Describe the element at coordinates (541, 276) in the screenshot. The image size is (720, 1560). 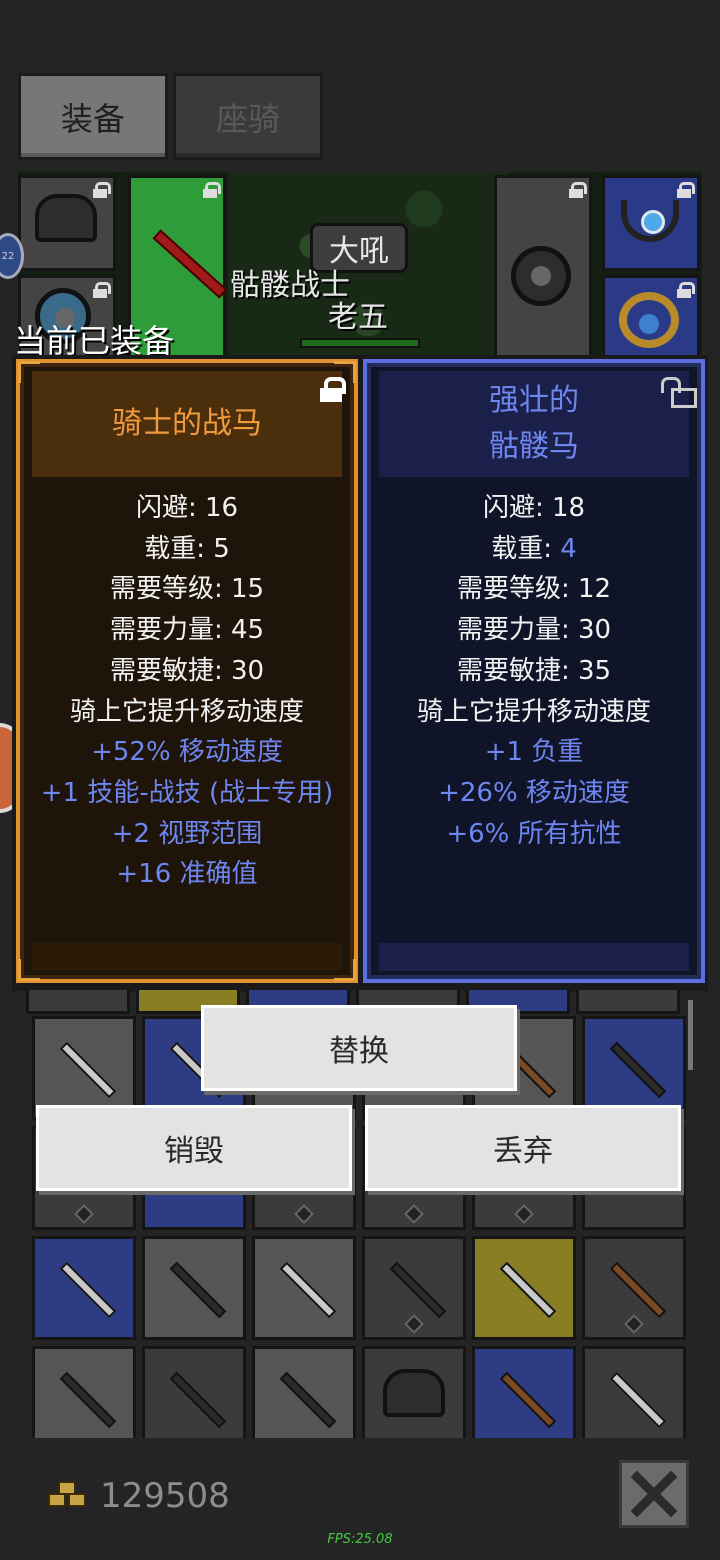
I see `shield-icon` at that location.